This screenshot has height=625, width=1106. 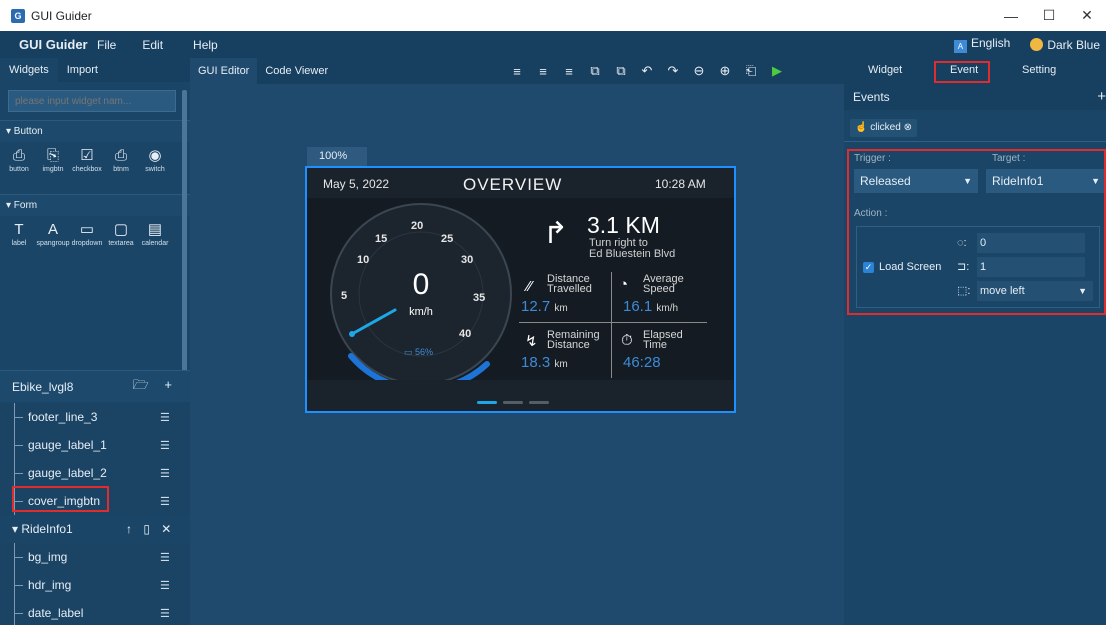 I want to click on widget-calendar: ▤ calendar, so click(x=155, y=240).